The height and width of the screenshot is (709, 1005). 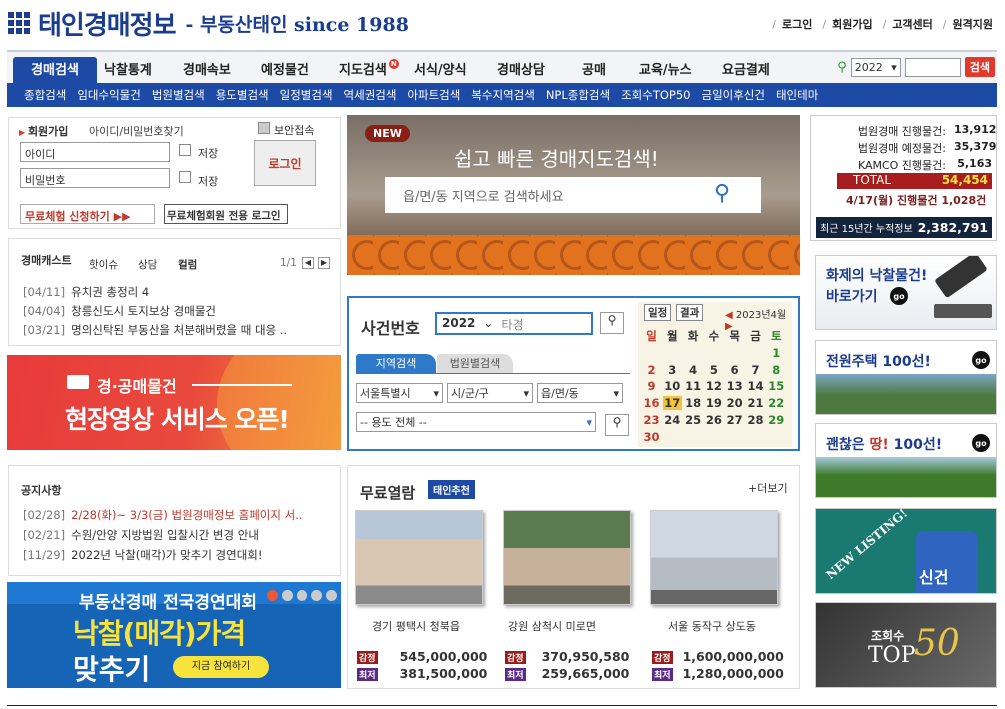 What do you see at coordinates (875, 67) in the screenshot?
I see `year-select: 2022 ▾` at bounding box center [875, 67].